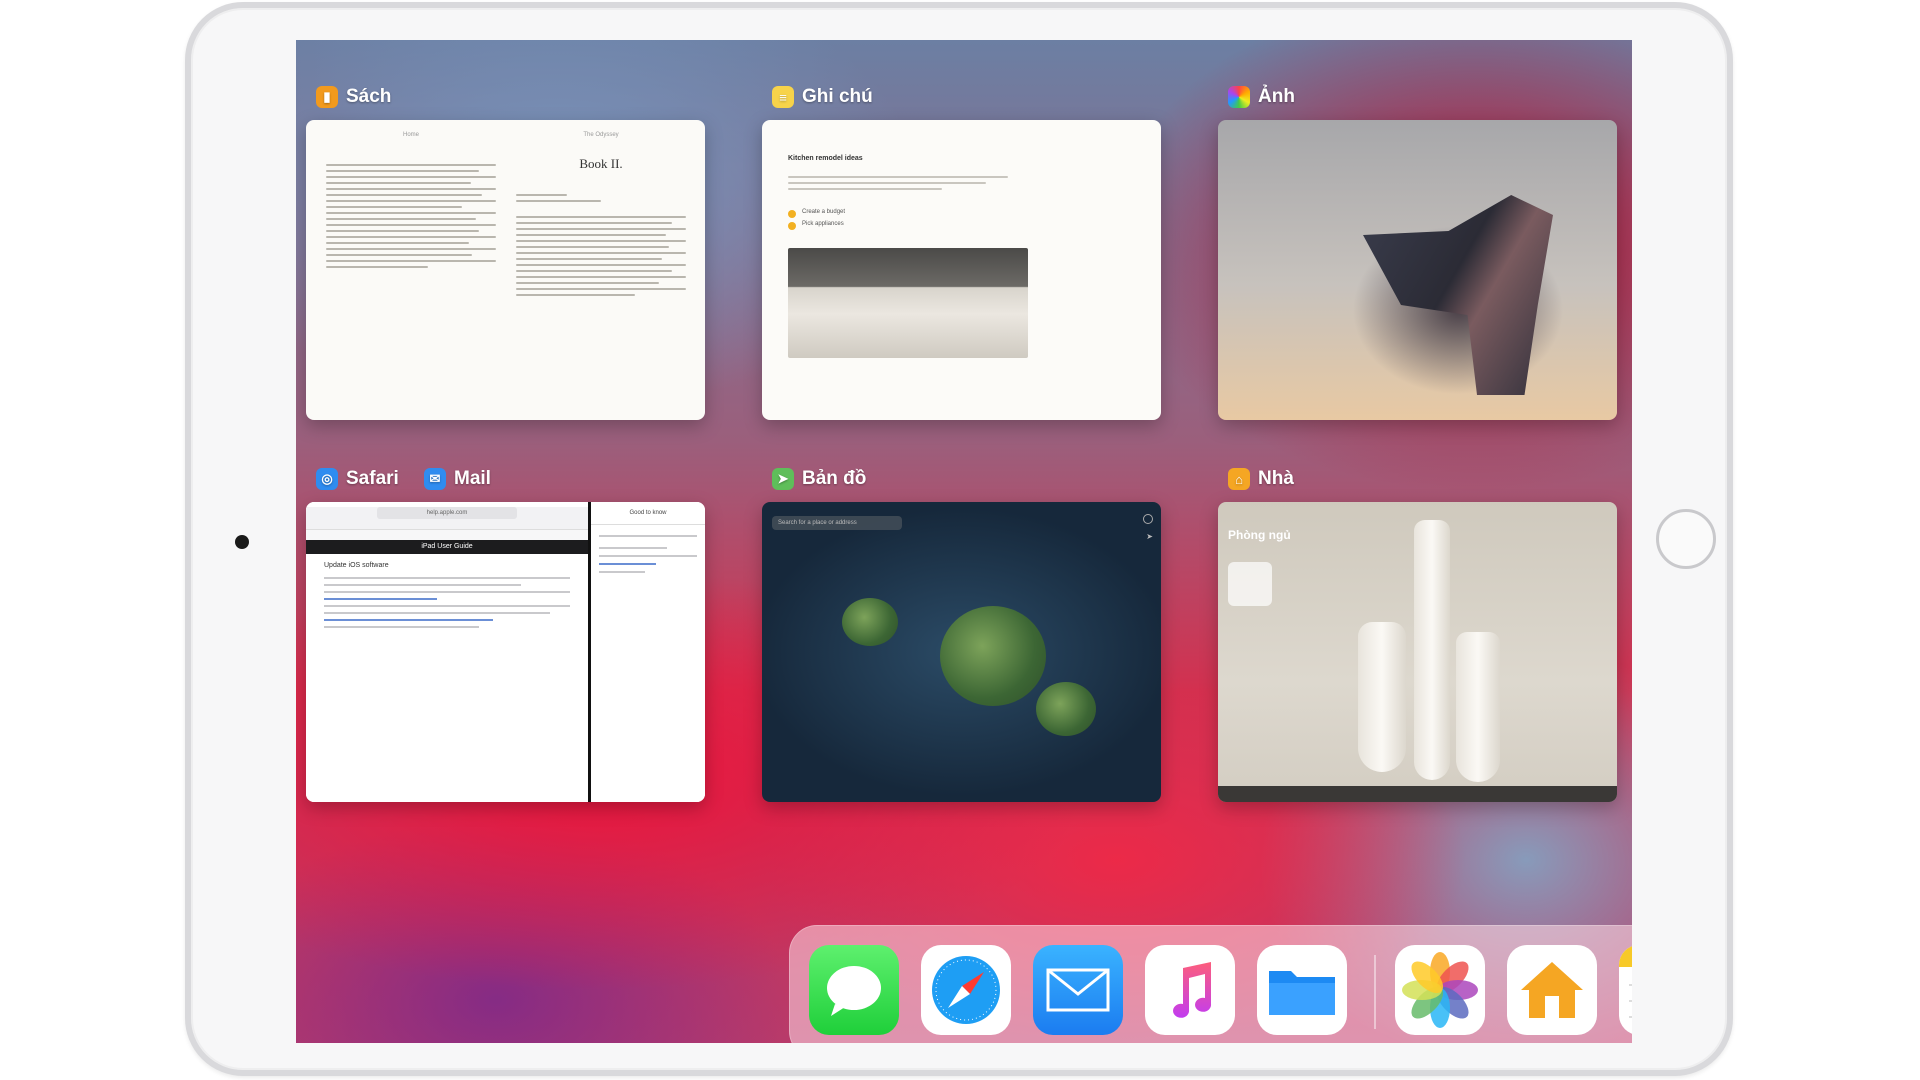 The image size is (1920, 1080). What do you see at coordinates (783, 479) in the screenshot?
I see `maps-icon: ➤` at bounding box center [783, 479].